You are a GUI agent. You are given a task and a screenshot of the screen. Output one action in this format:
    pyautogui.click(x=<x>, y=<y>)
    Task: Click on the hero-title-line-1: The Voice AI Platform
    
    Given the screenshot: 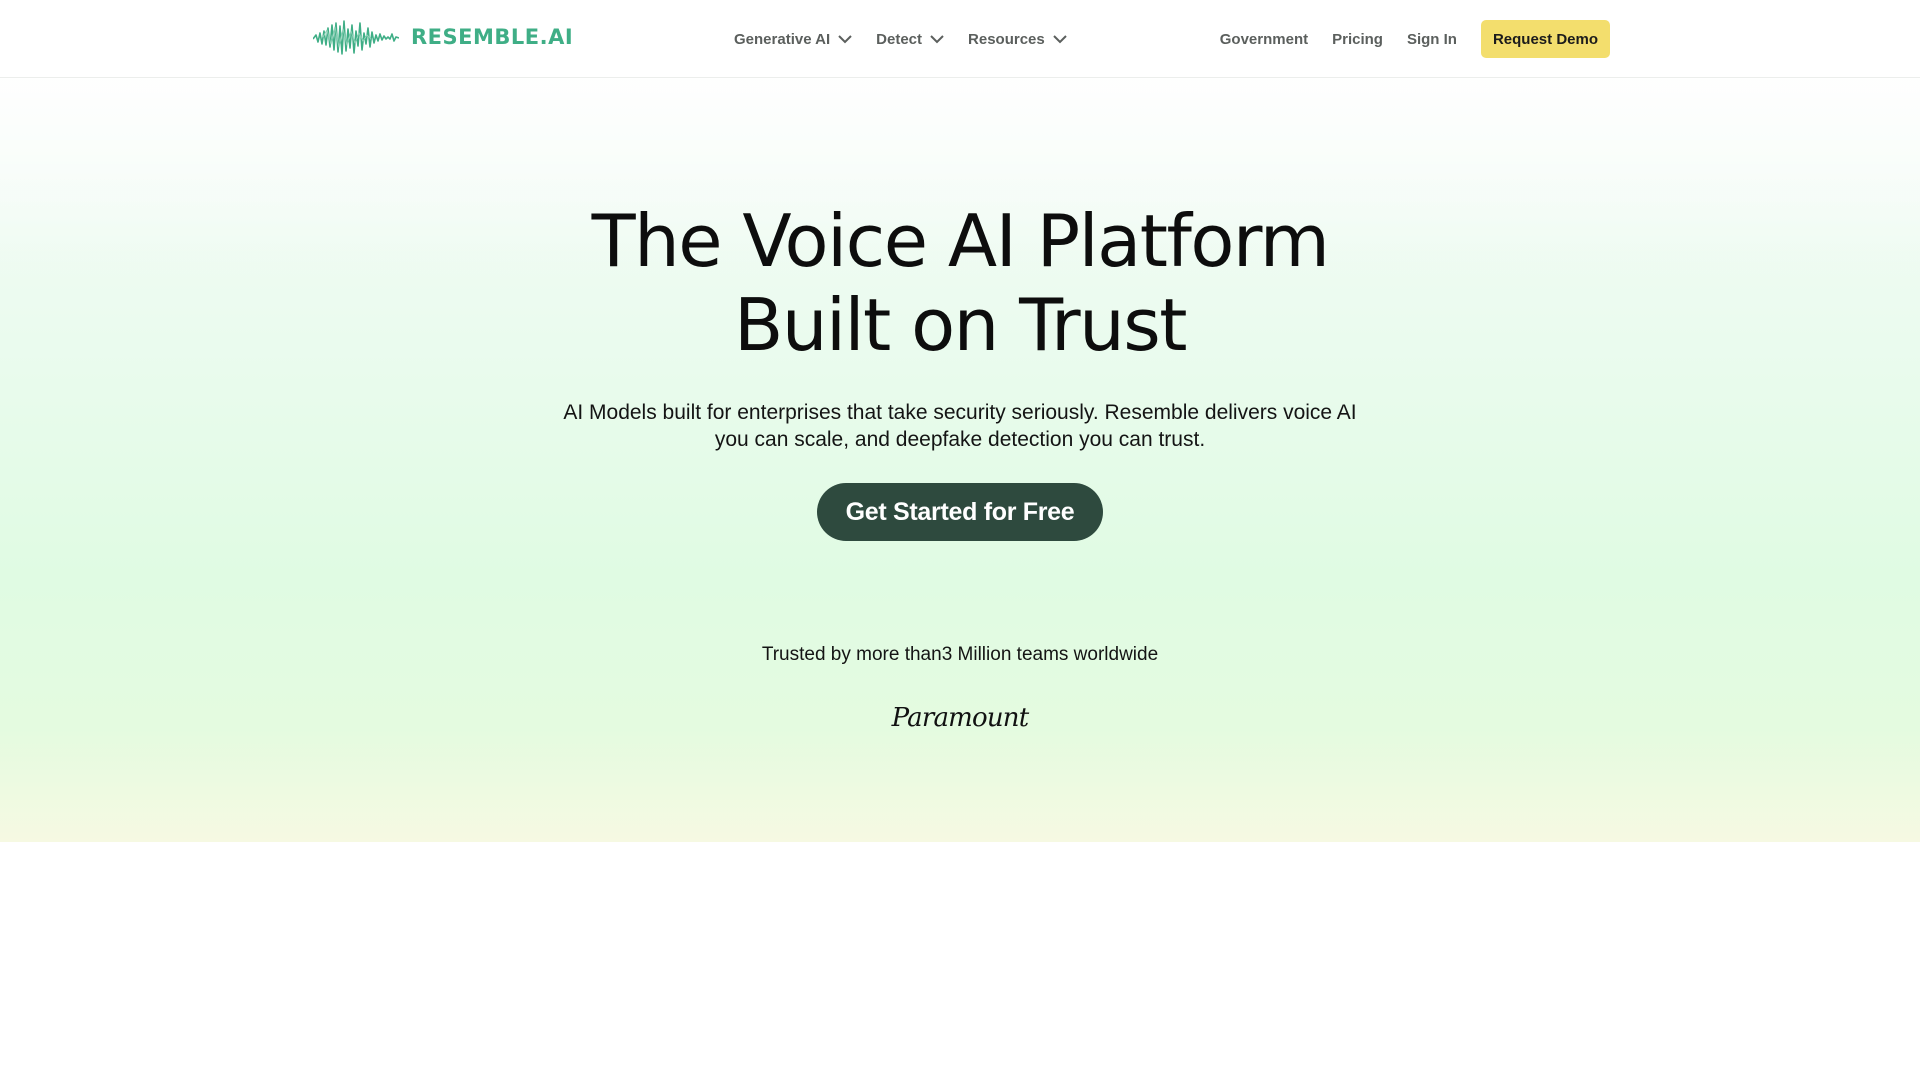 What is the action you would take?
    pyautogui.click(x=960, y=241)
    